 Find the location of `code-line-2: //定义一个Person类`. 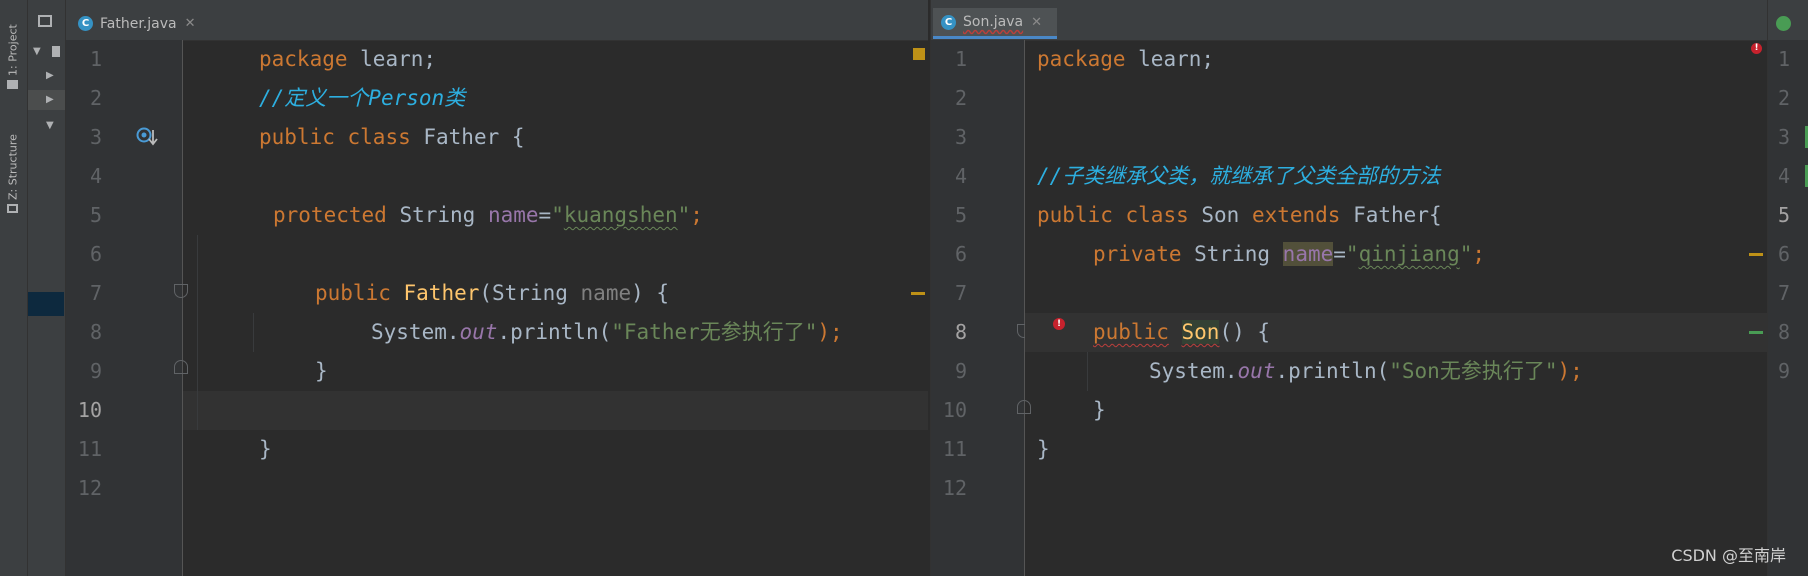

code-line-2: //定义一个Person类 is located at coordinates (362, 98).